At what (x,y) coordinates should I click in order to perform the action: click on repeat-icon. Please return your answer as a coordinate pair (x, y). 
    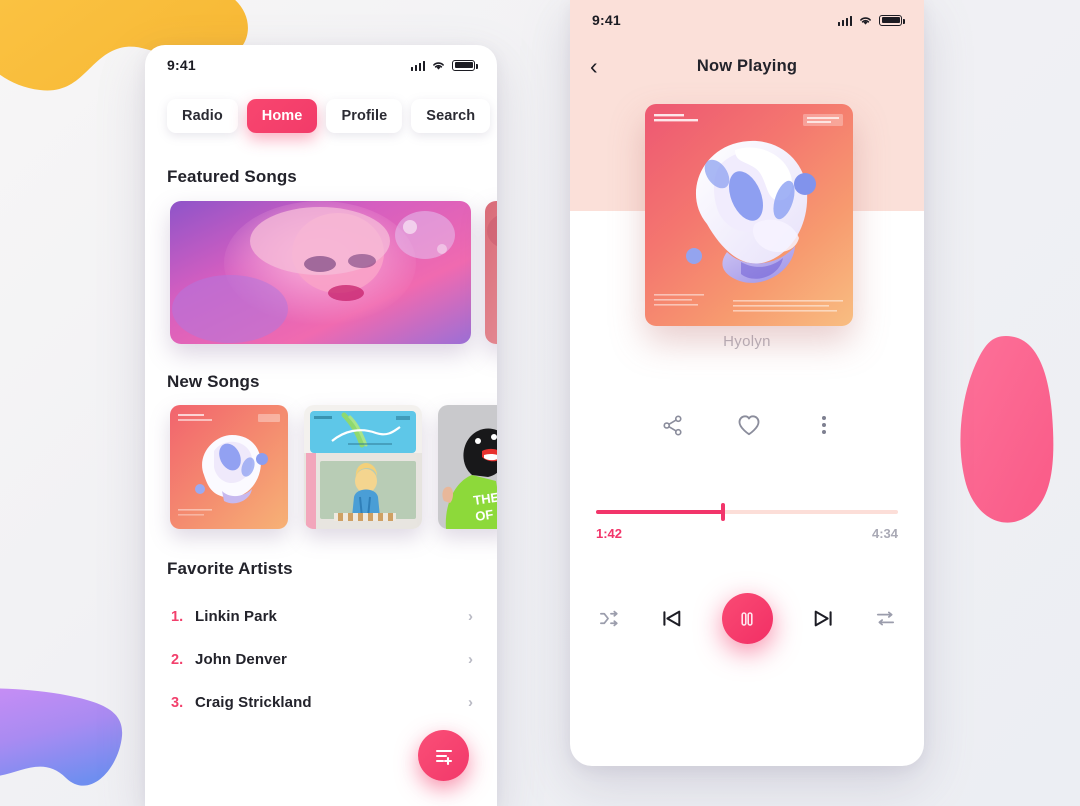
    Looking at the image, I should click on (885, 618).